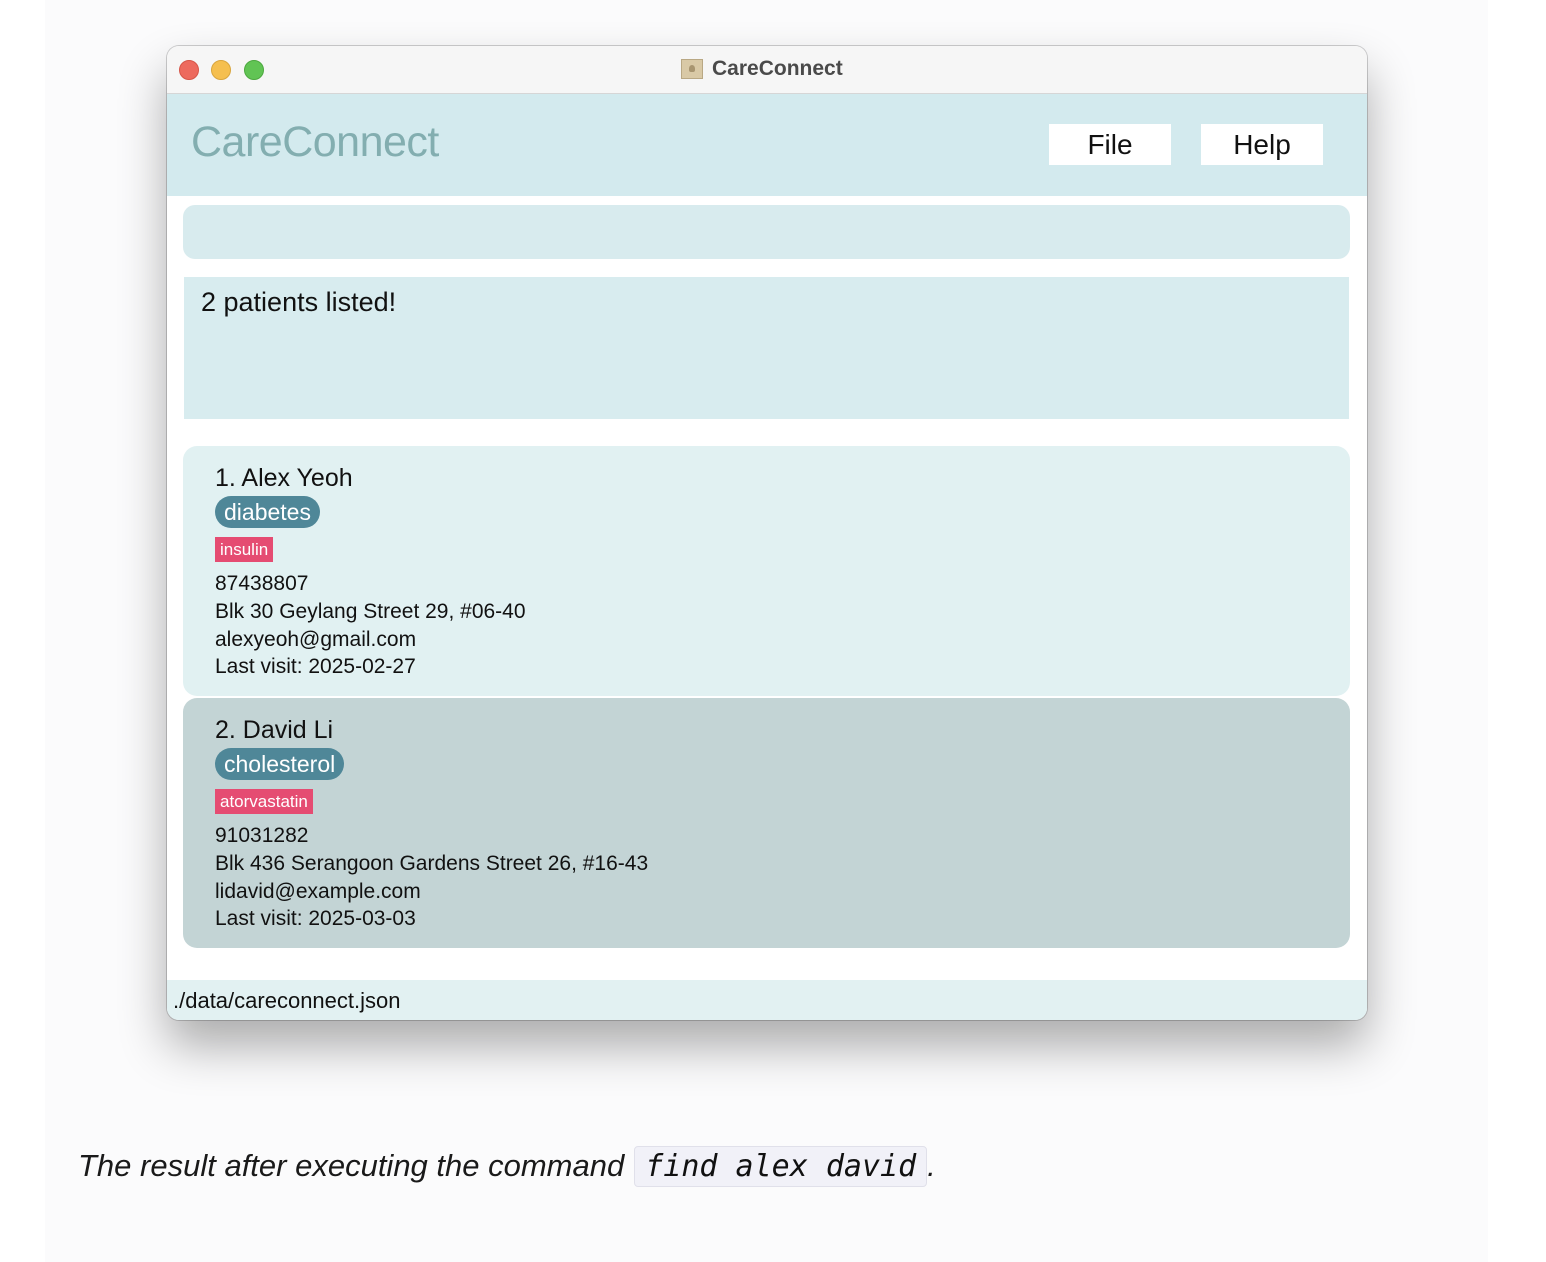 The image size is (1546, 1262). I want to click on caption-suffix: ., so click(931, 1165).